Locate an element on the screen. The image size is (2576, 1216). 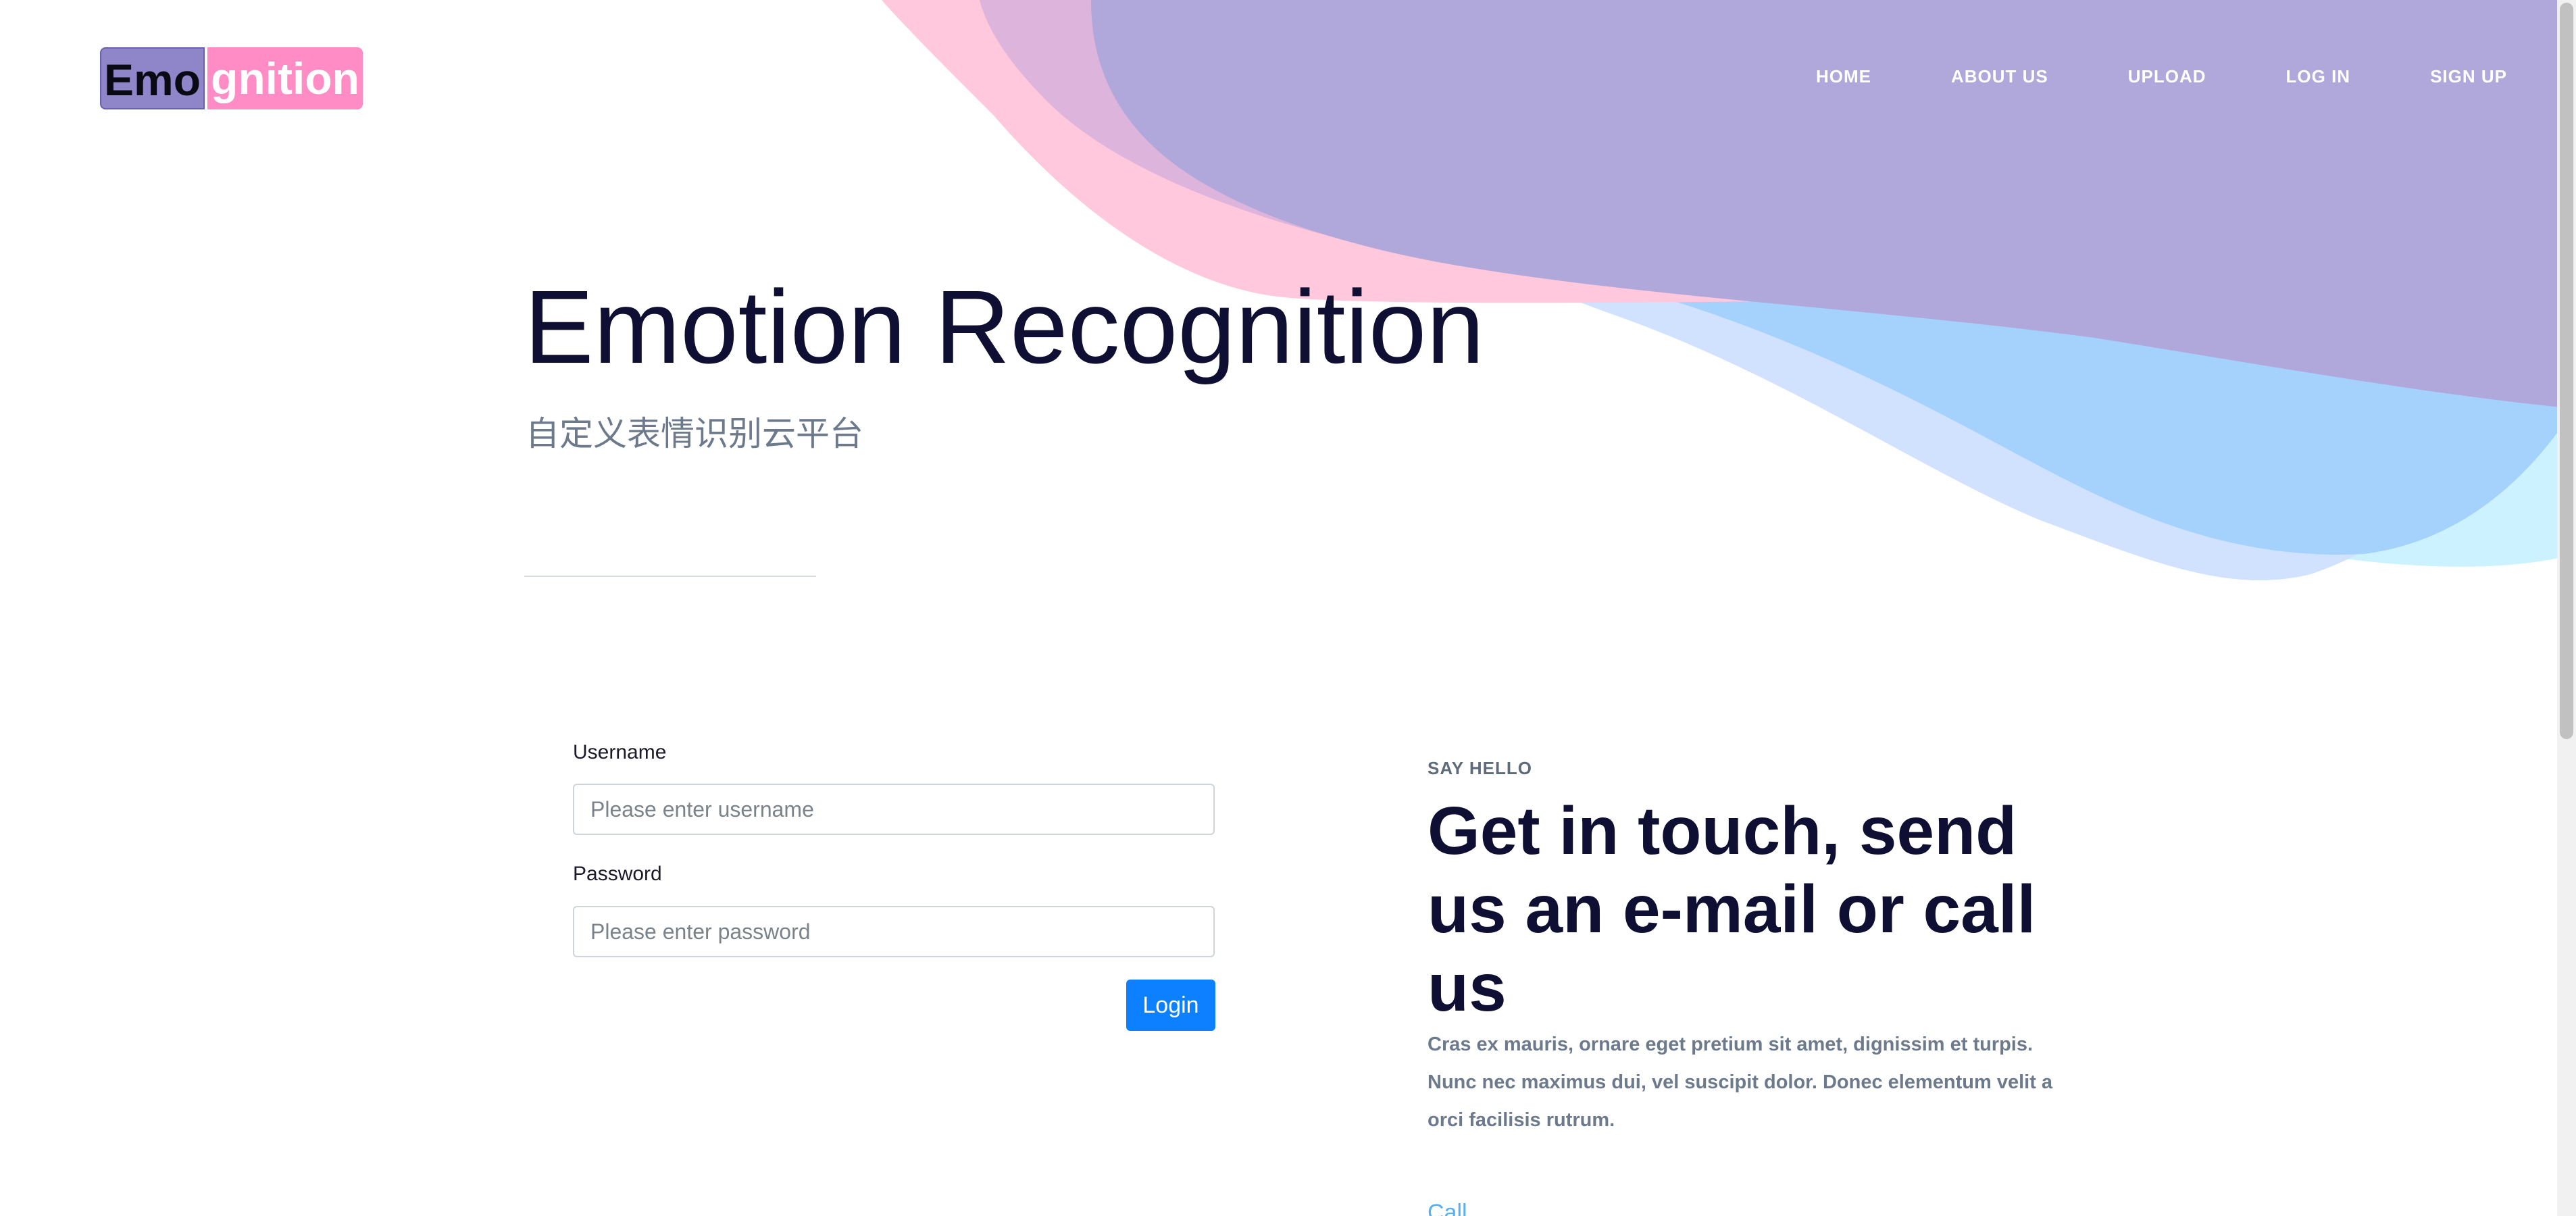
nav-home: HOME is located at coordinates (1843, 76).